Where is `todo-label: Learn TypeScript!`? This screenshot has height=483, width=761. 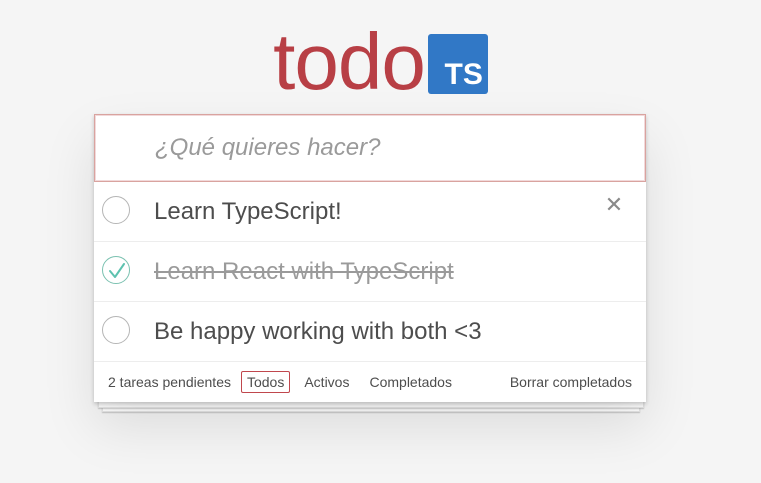 todo-label: Learn TypeScript! is located at coordinates (248, 212).